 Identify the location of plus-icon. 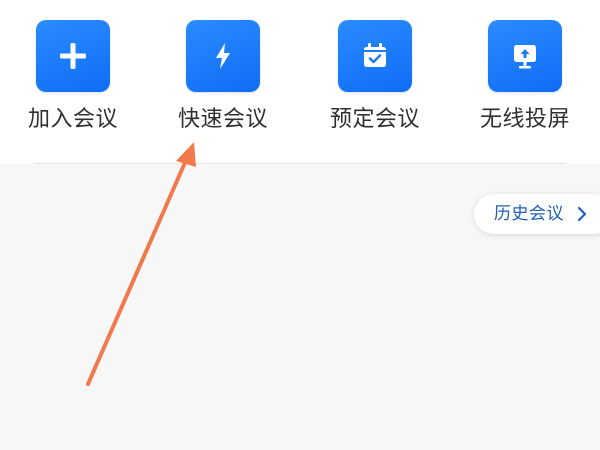
(73, 56).